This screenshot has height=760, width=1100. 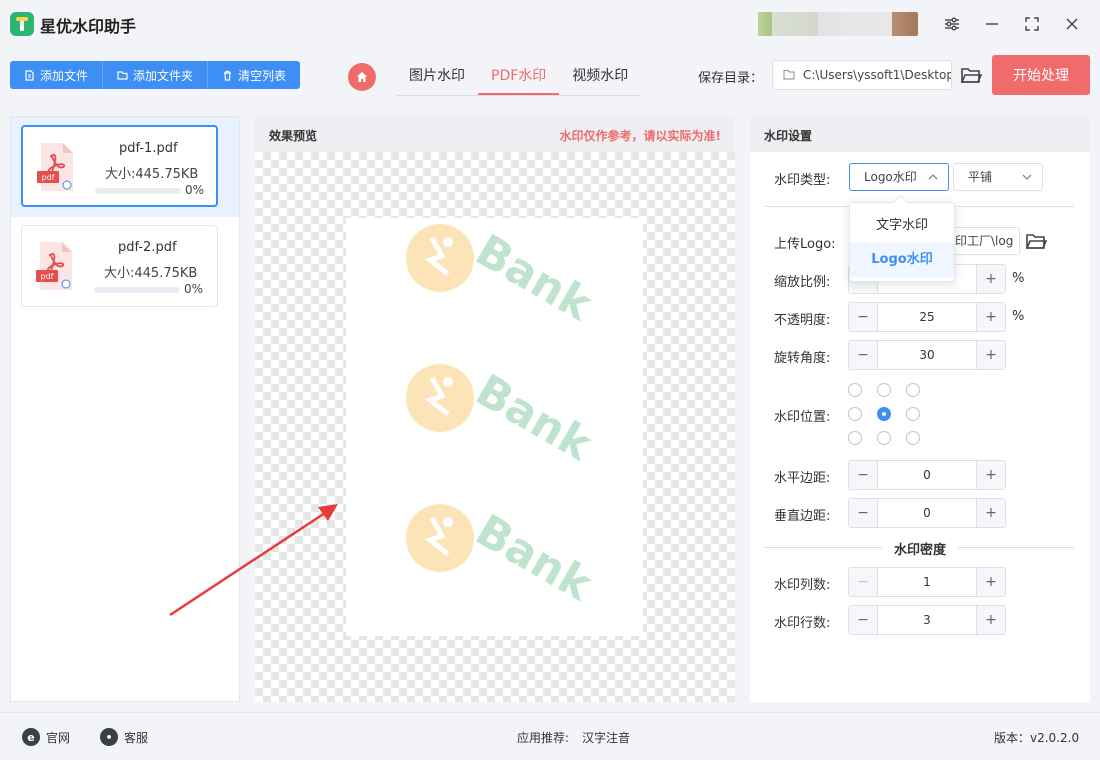 What do you see at coordinates (920, 134) in the screenshot?
I see `settings-header: 水印设置` at bounding box center [920, 134].